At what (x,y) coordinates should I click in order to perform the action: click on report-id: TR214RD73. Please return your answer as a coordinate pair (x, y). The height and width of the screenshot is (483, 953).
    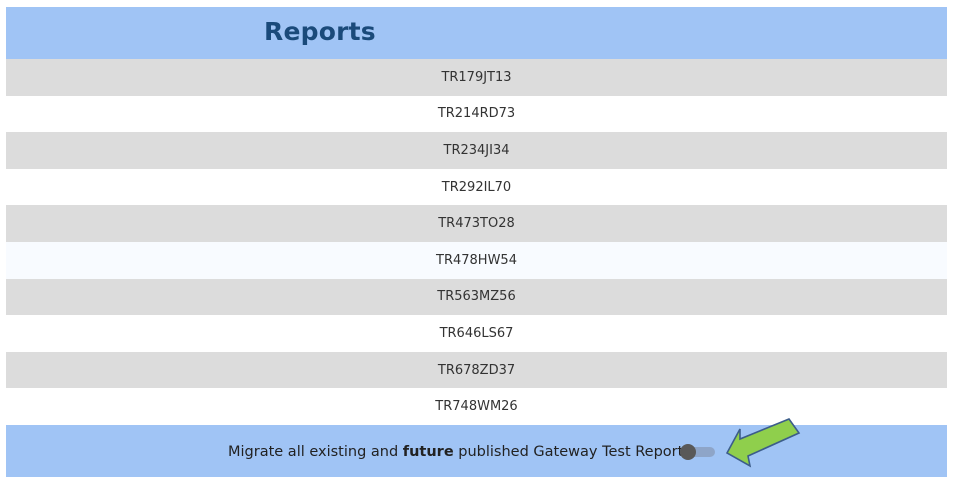
    Looking at the image, I should click on (476, 114).